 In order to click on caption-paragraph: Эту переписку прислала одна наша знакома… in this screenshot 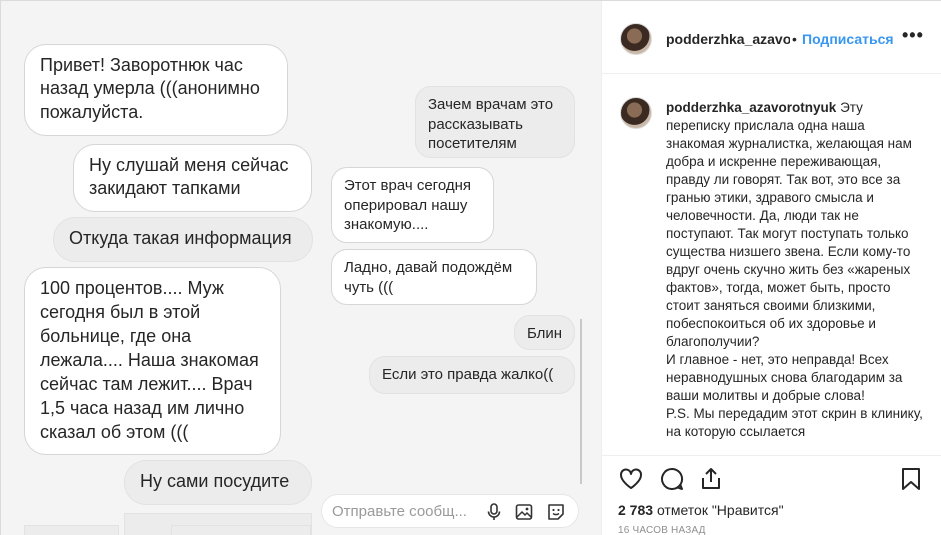, I will do `click(789, 224)`.